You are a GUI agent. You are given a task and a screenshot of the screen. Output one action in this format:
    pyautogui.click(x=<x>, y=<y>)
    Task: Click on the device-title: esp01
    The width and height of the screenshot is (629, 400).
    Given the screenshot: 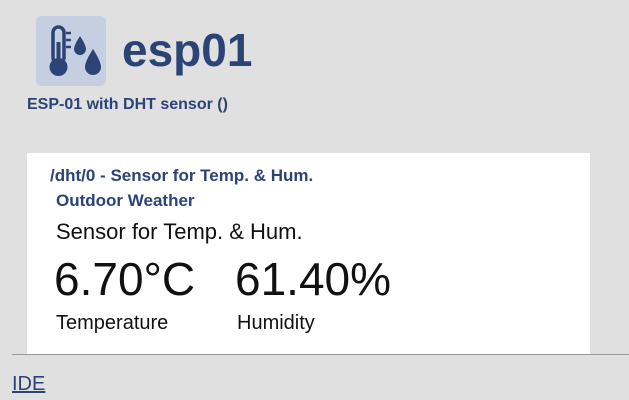 What is the action you would take?
    pyautogui.click(x=187, y=50)
    